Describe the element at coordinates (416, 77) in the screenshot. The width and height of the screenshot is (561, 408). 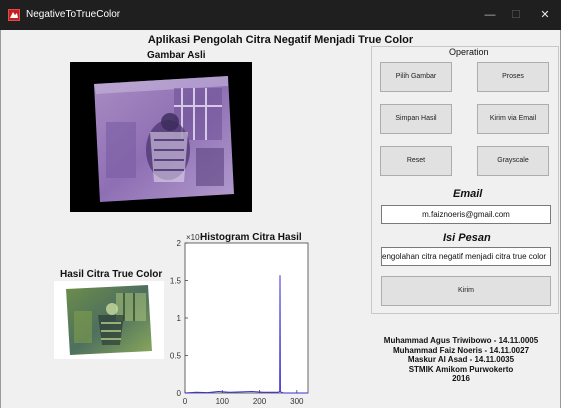
I see `pilih-gambar-button: Pilih Gambar` at that location.